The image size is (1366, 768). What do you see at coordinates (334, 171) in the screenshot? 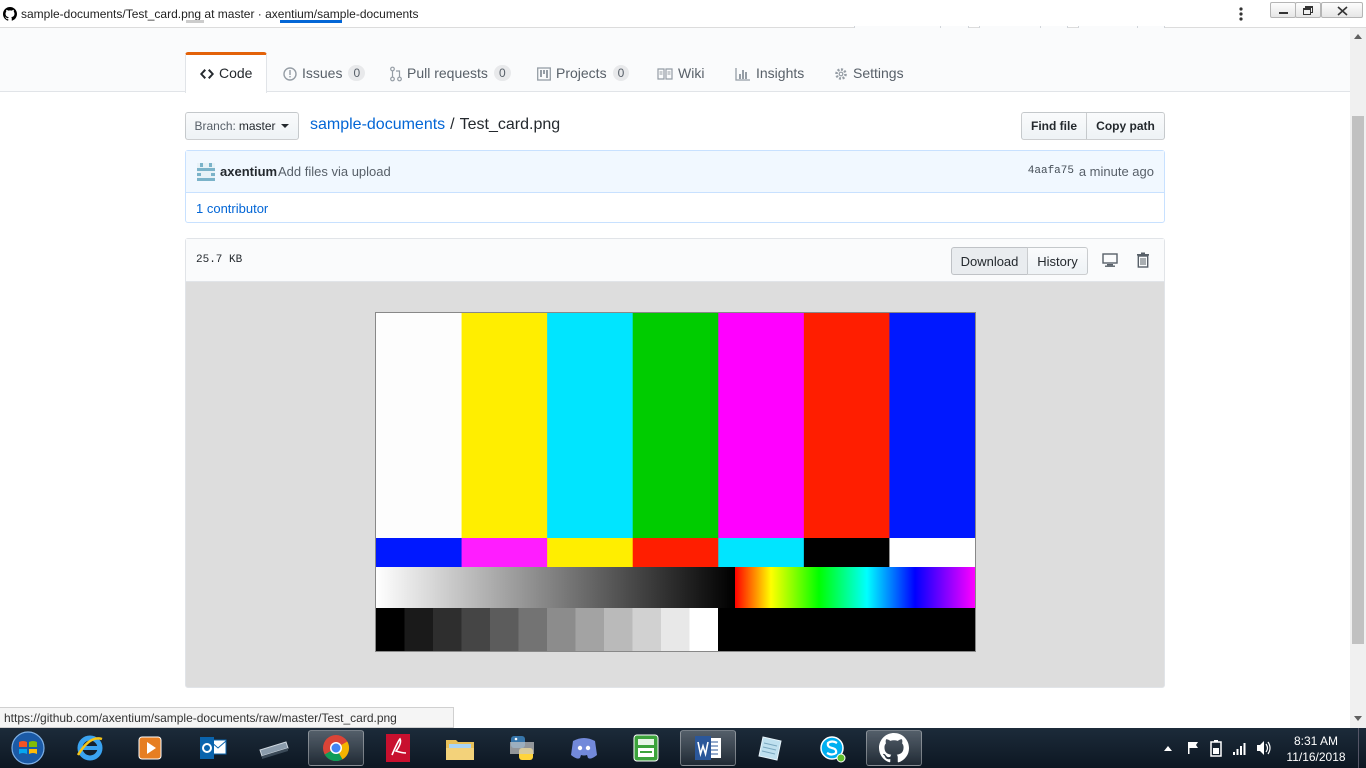
I see `commit-message: Add files via upload` at bounding box center [334, 171].